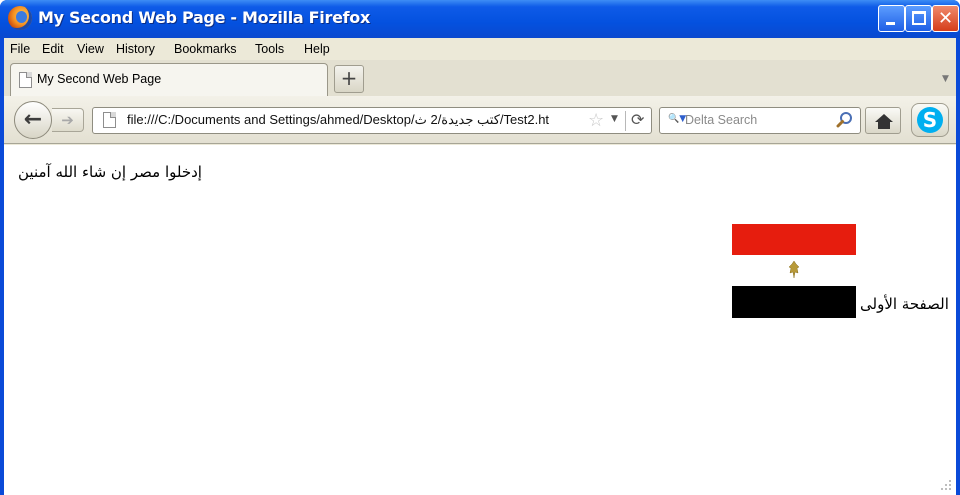 This screenshot has width=960, height=495. I want to click on window-title: My Second Web Page - Mozilla Firefox, so click(204, 17).